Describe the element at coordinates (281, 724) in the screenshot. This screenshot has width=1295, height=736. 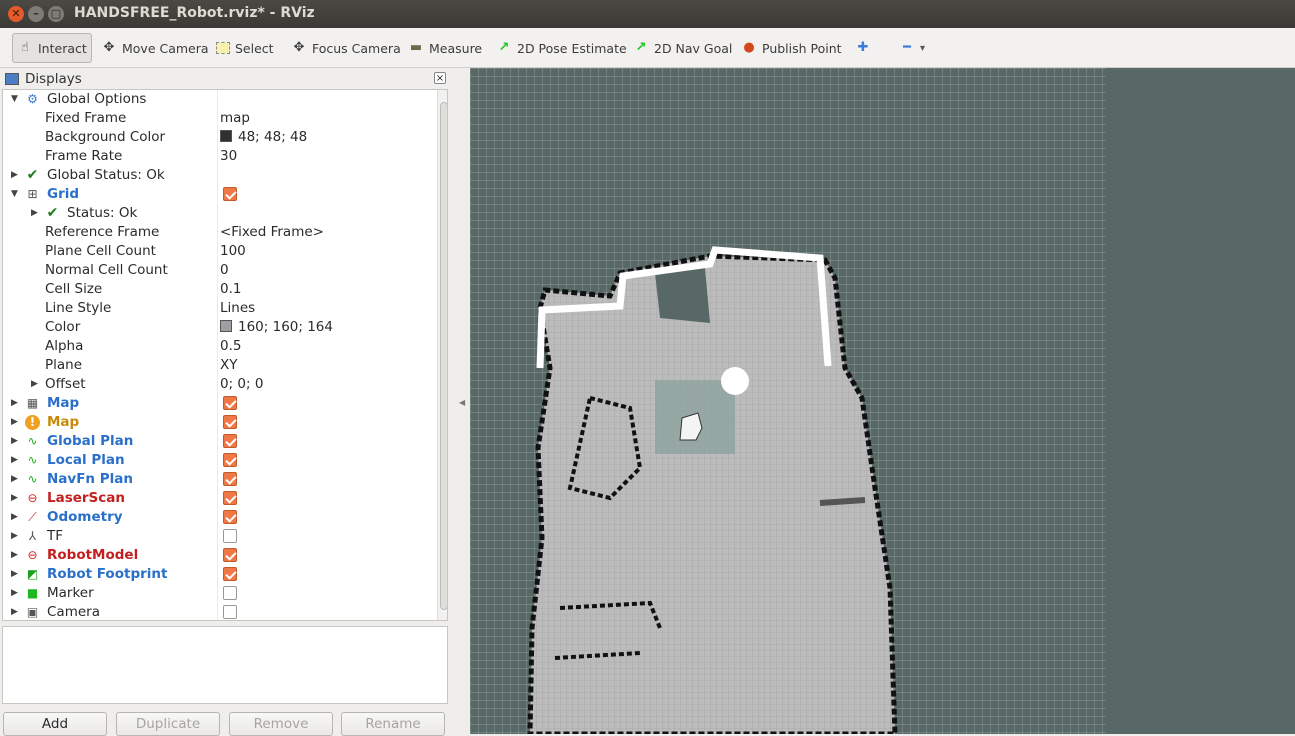
I see `remove-button: Remove` at that location.